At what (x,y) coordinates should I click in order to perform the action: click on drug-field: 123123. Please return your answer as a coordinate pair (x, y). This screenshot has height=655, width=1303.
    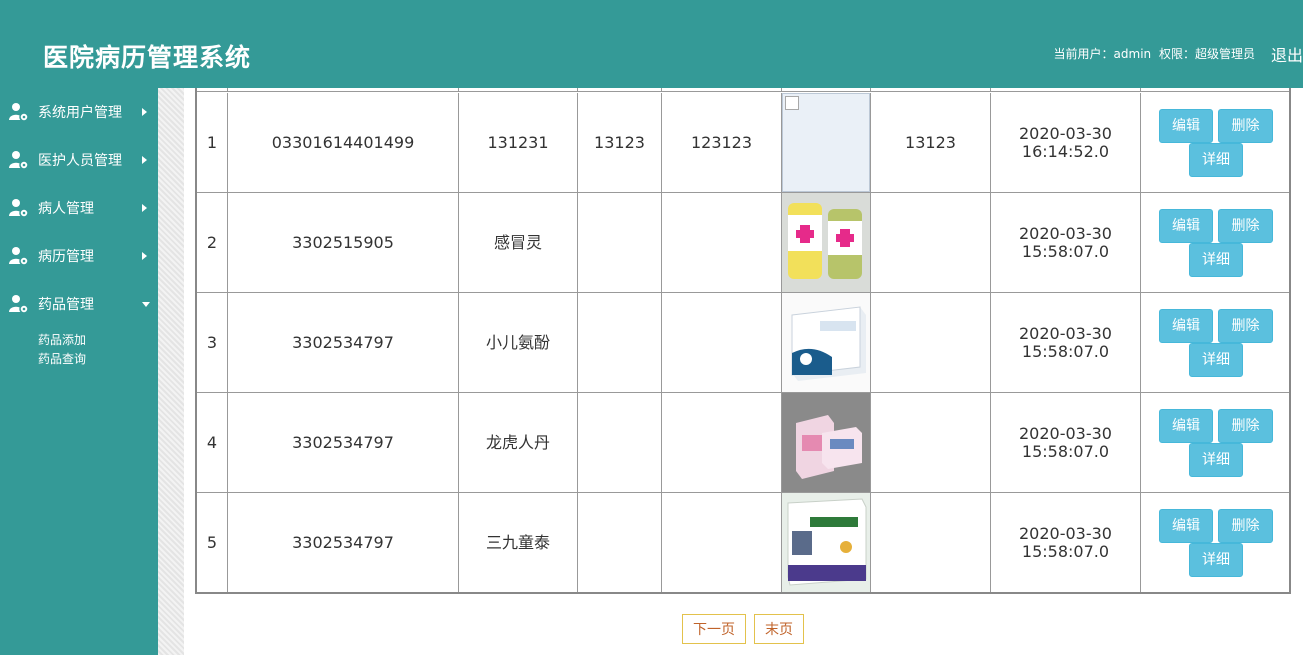
    Looking at the image, I should click on (722, 142).